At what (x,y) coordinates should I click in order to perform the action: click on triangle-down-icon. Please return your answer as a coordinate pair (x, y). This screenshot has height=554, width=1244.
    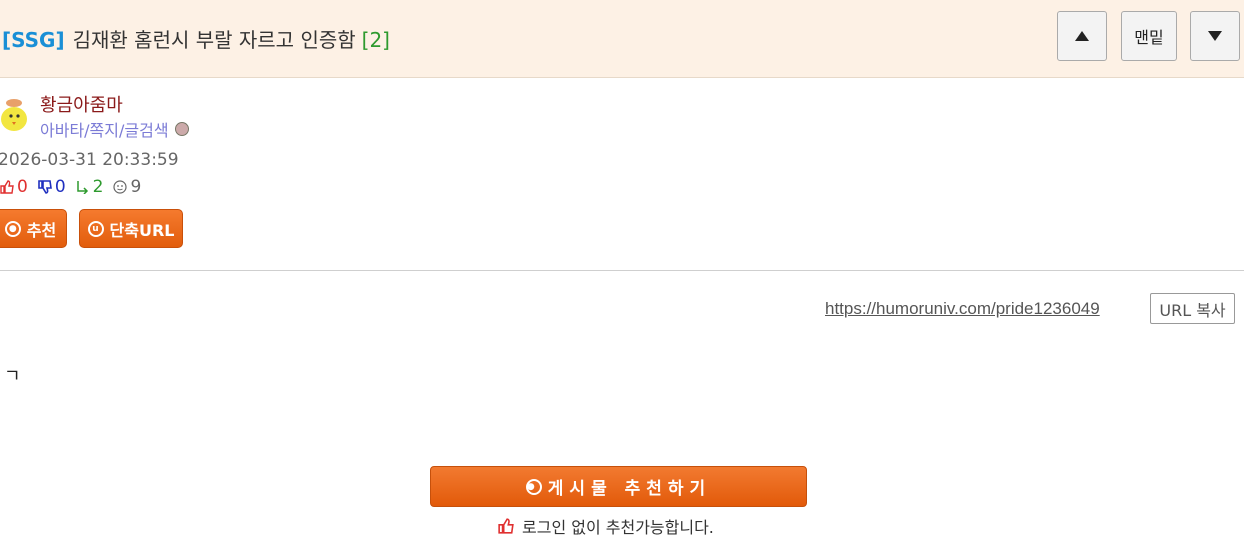
    Looking at the image, I should click on (1215, 36).